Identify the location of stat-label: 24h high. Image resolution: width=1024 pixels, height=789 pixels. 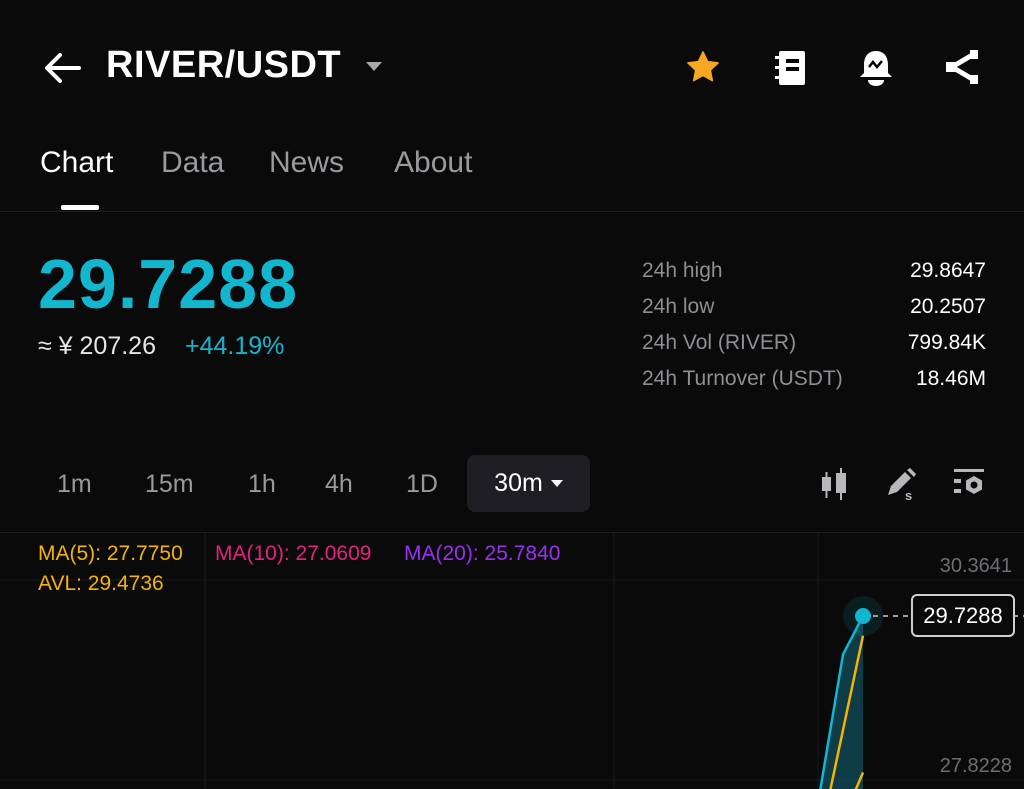
(682, 270).